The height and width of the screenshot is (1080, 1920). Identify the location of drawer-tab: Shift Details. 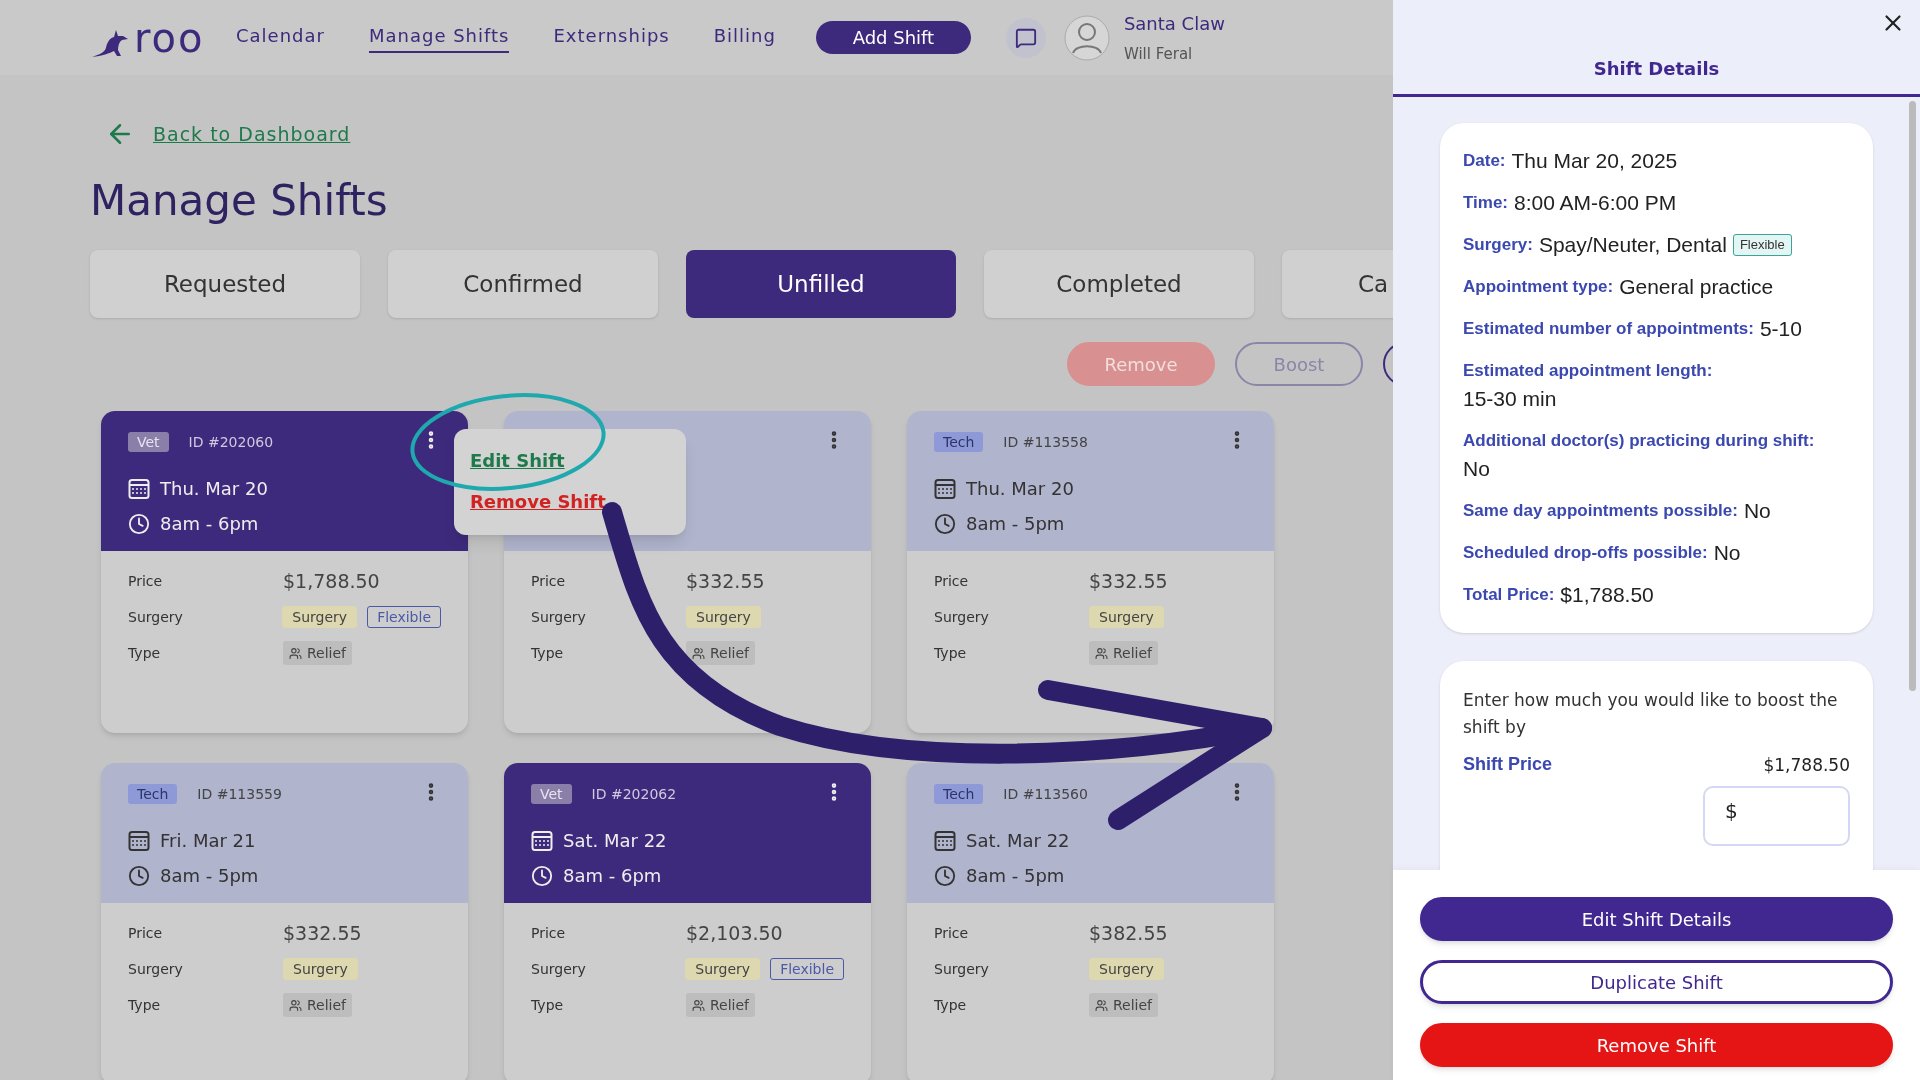
(1656, 68).